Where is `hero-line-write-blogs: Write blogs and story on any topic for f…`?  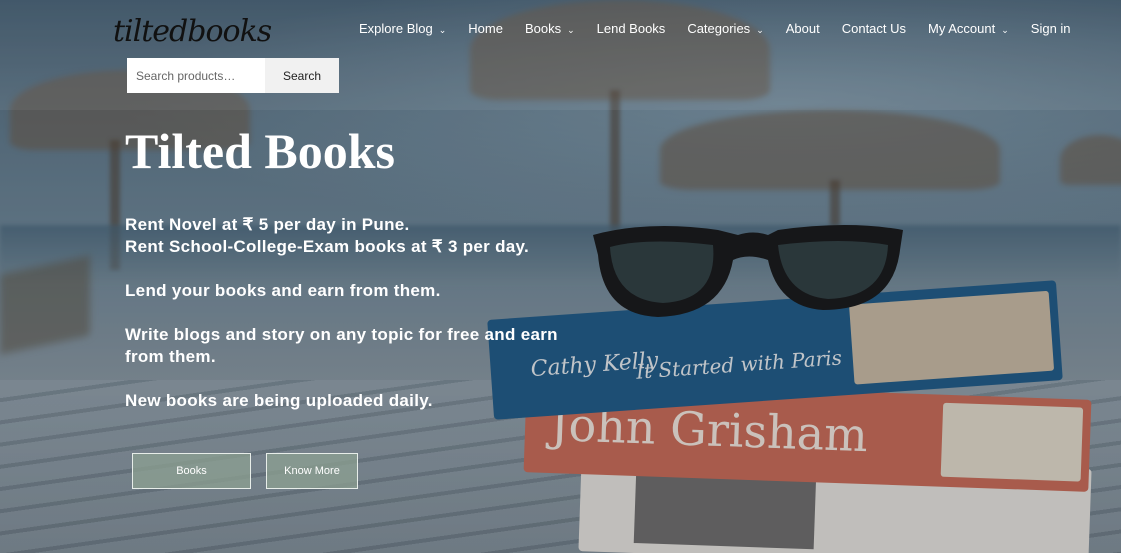
hero-line-write-blogs: Write blogs and story on any topic for f… is located at coordinates (341, 345).